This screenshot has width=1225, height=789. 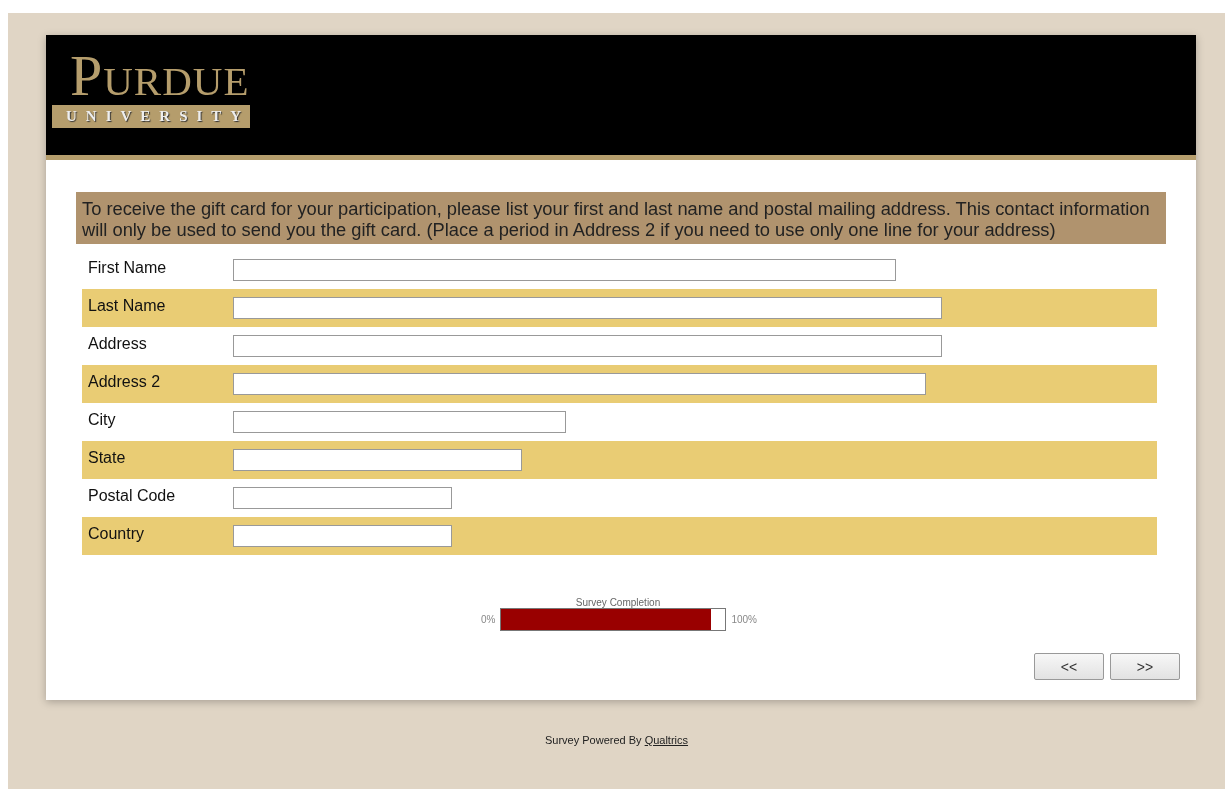 I want to click on university-logo: Purdue UNIVERSITY, so click(x=187, y=87).